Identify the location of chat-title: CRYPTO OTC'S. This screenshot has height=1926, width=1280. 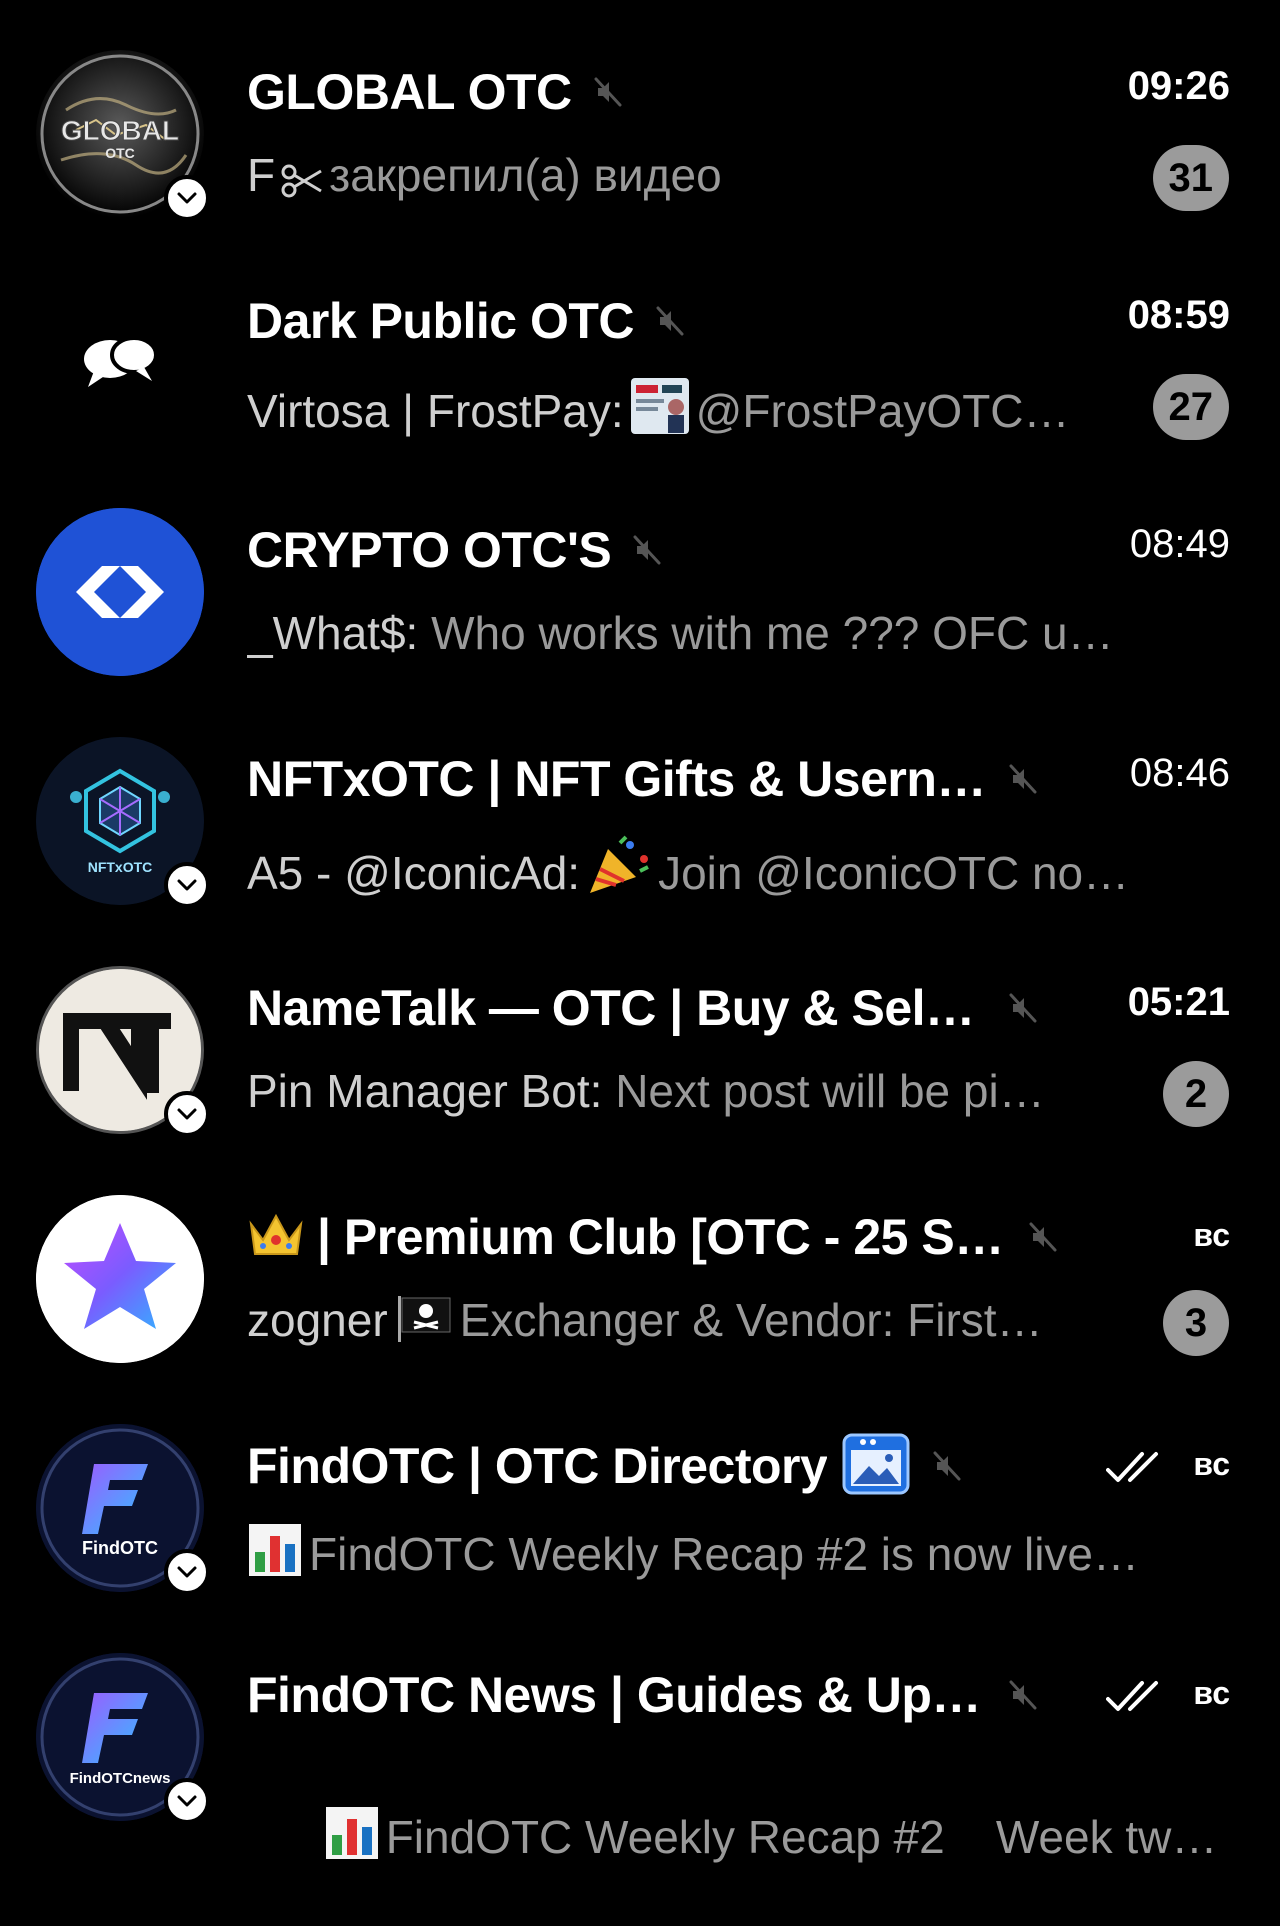
(429, 550).